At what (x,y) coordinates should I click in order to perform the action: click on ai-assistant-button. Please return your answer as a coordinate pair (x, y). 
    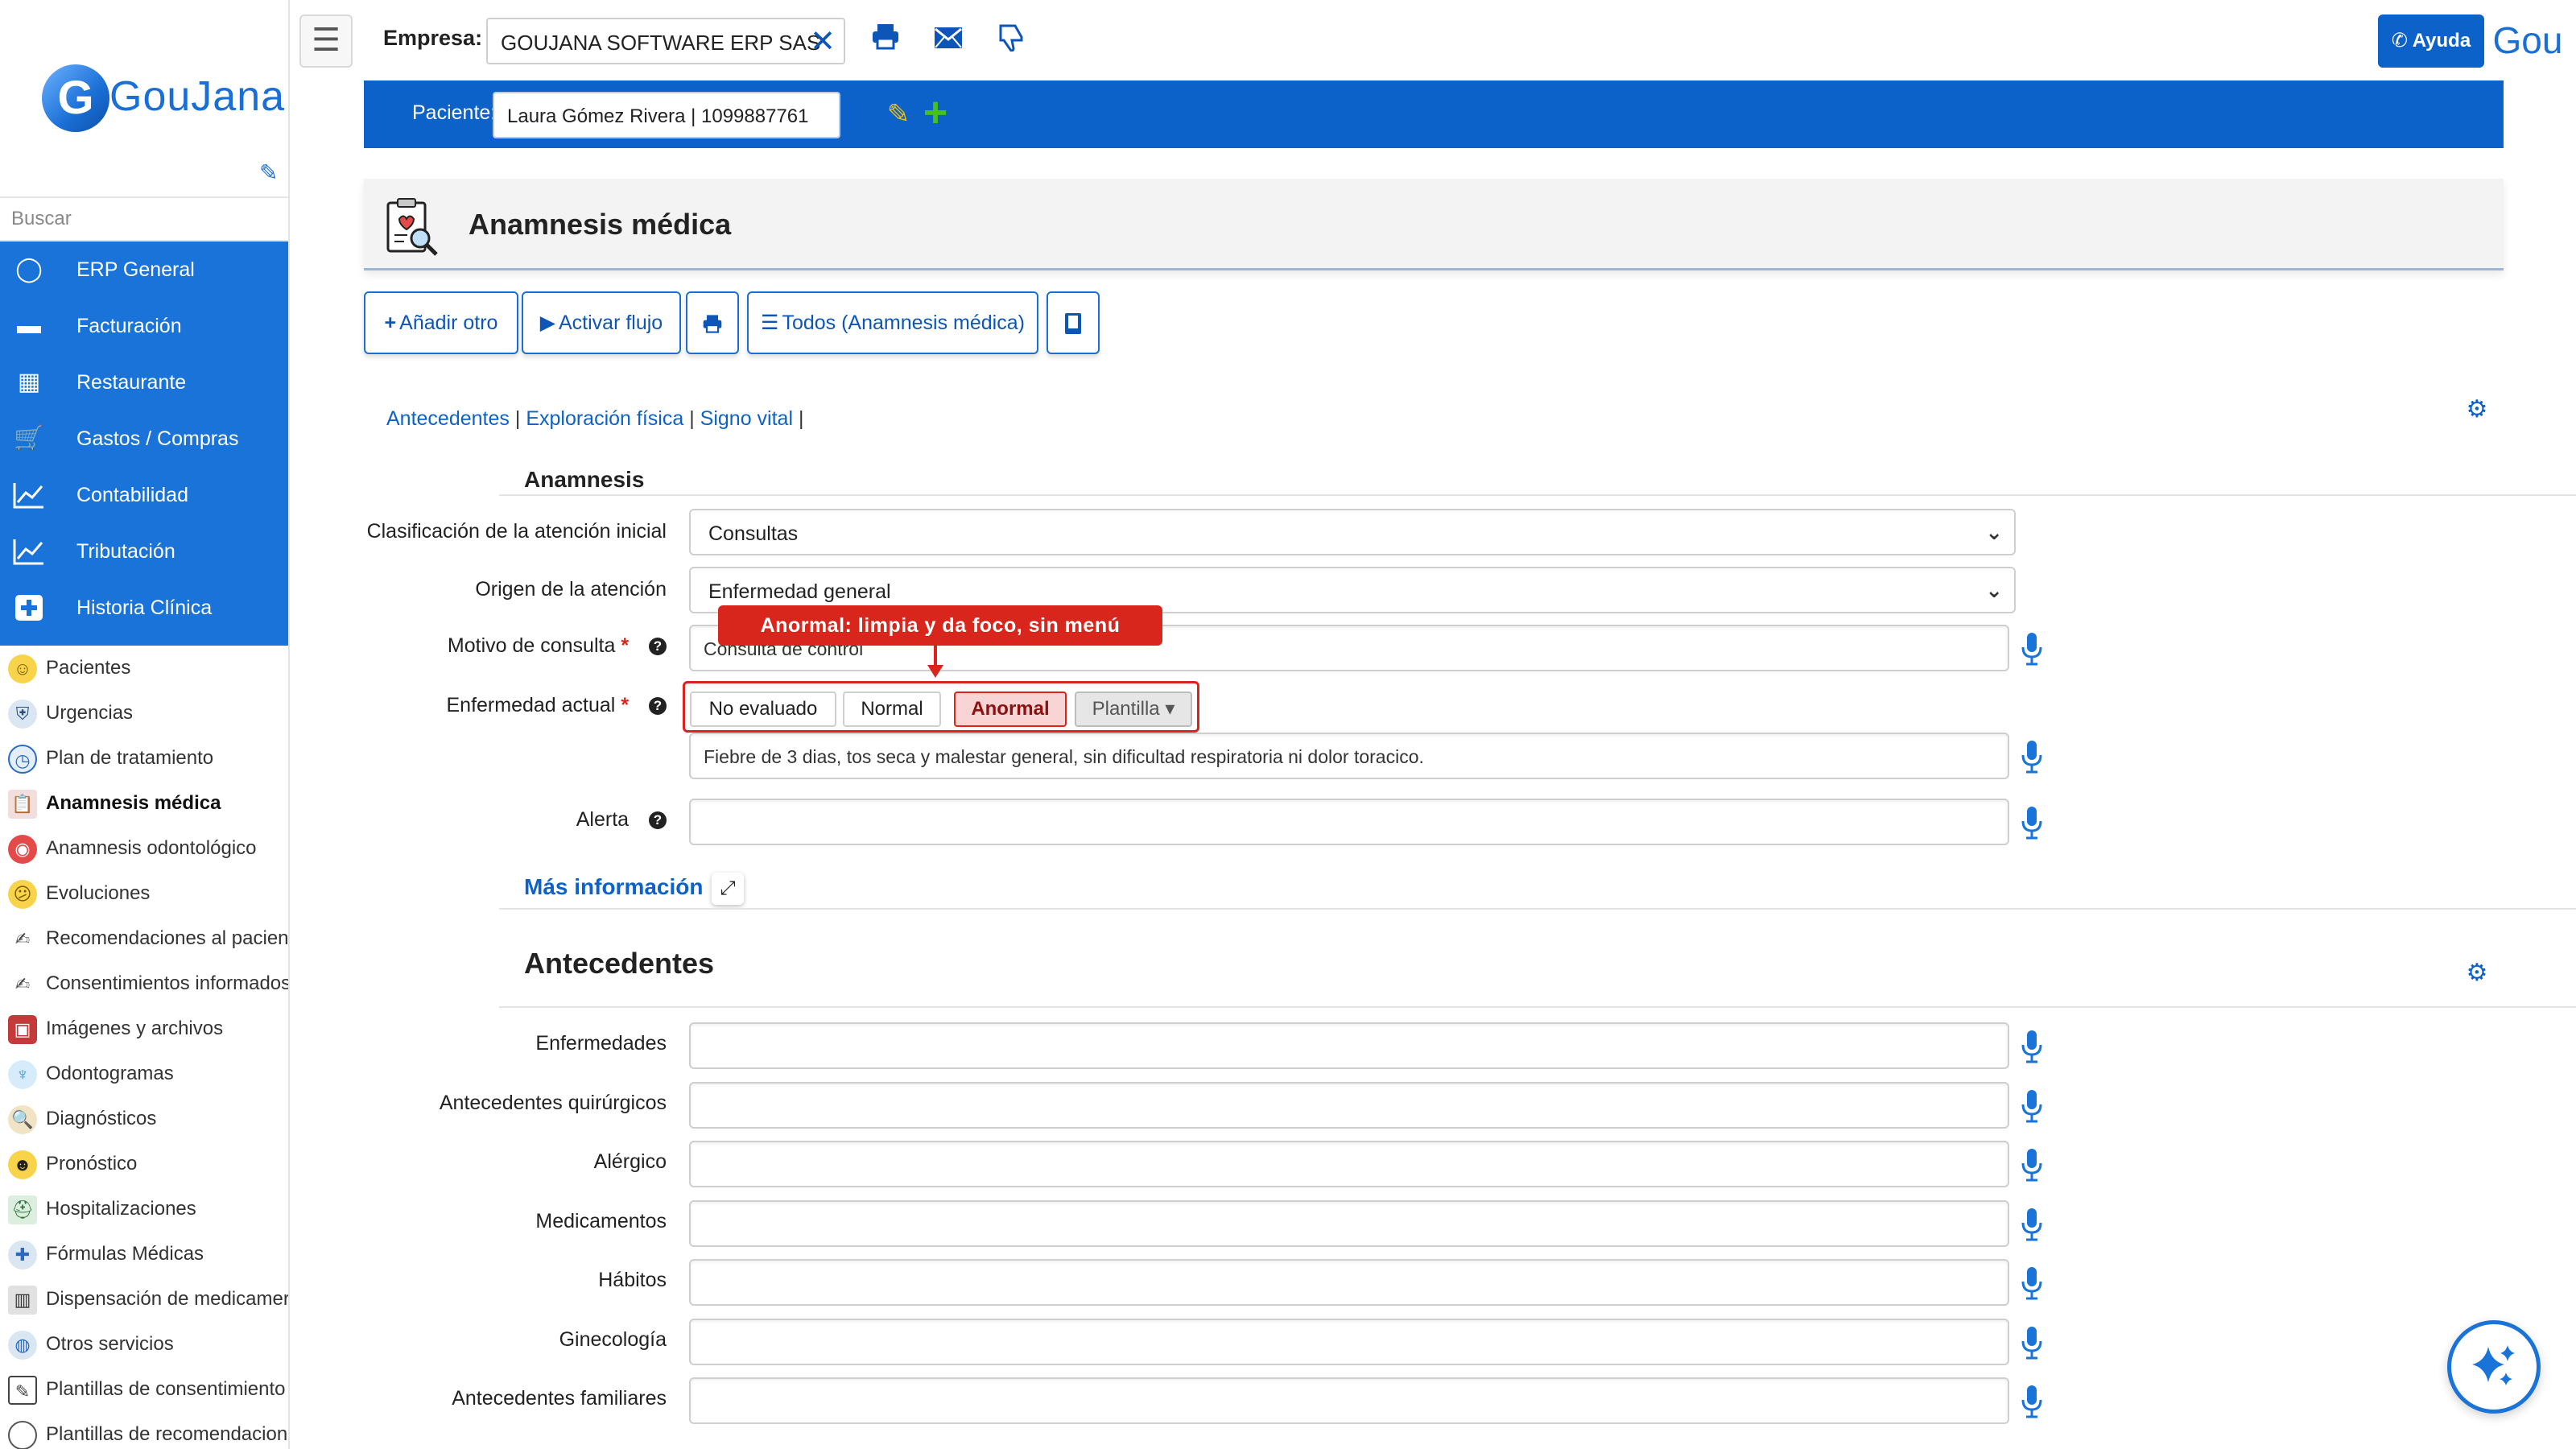
    Looking at the image, I should click on (2494, 1367).